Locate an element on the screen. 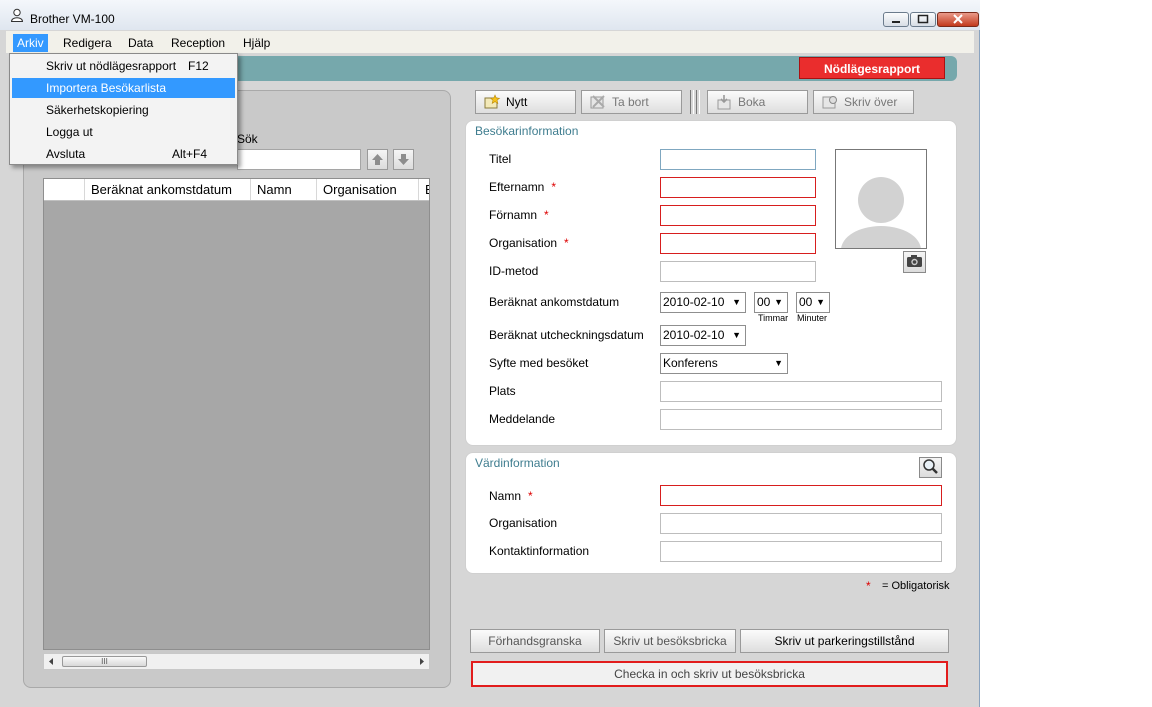 The height and width of the screenshot is (707, 1152). arrival-hours-value: 00 is located at coordinates (764, 302).